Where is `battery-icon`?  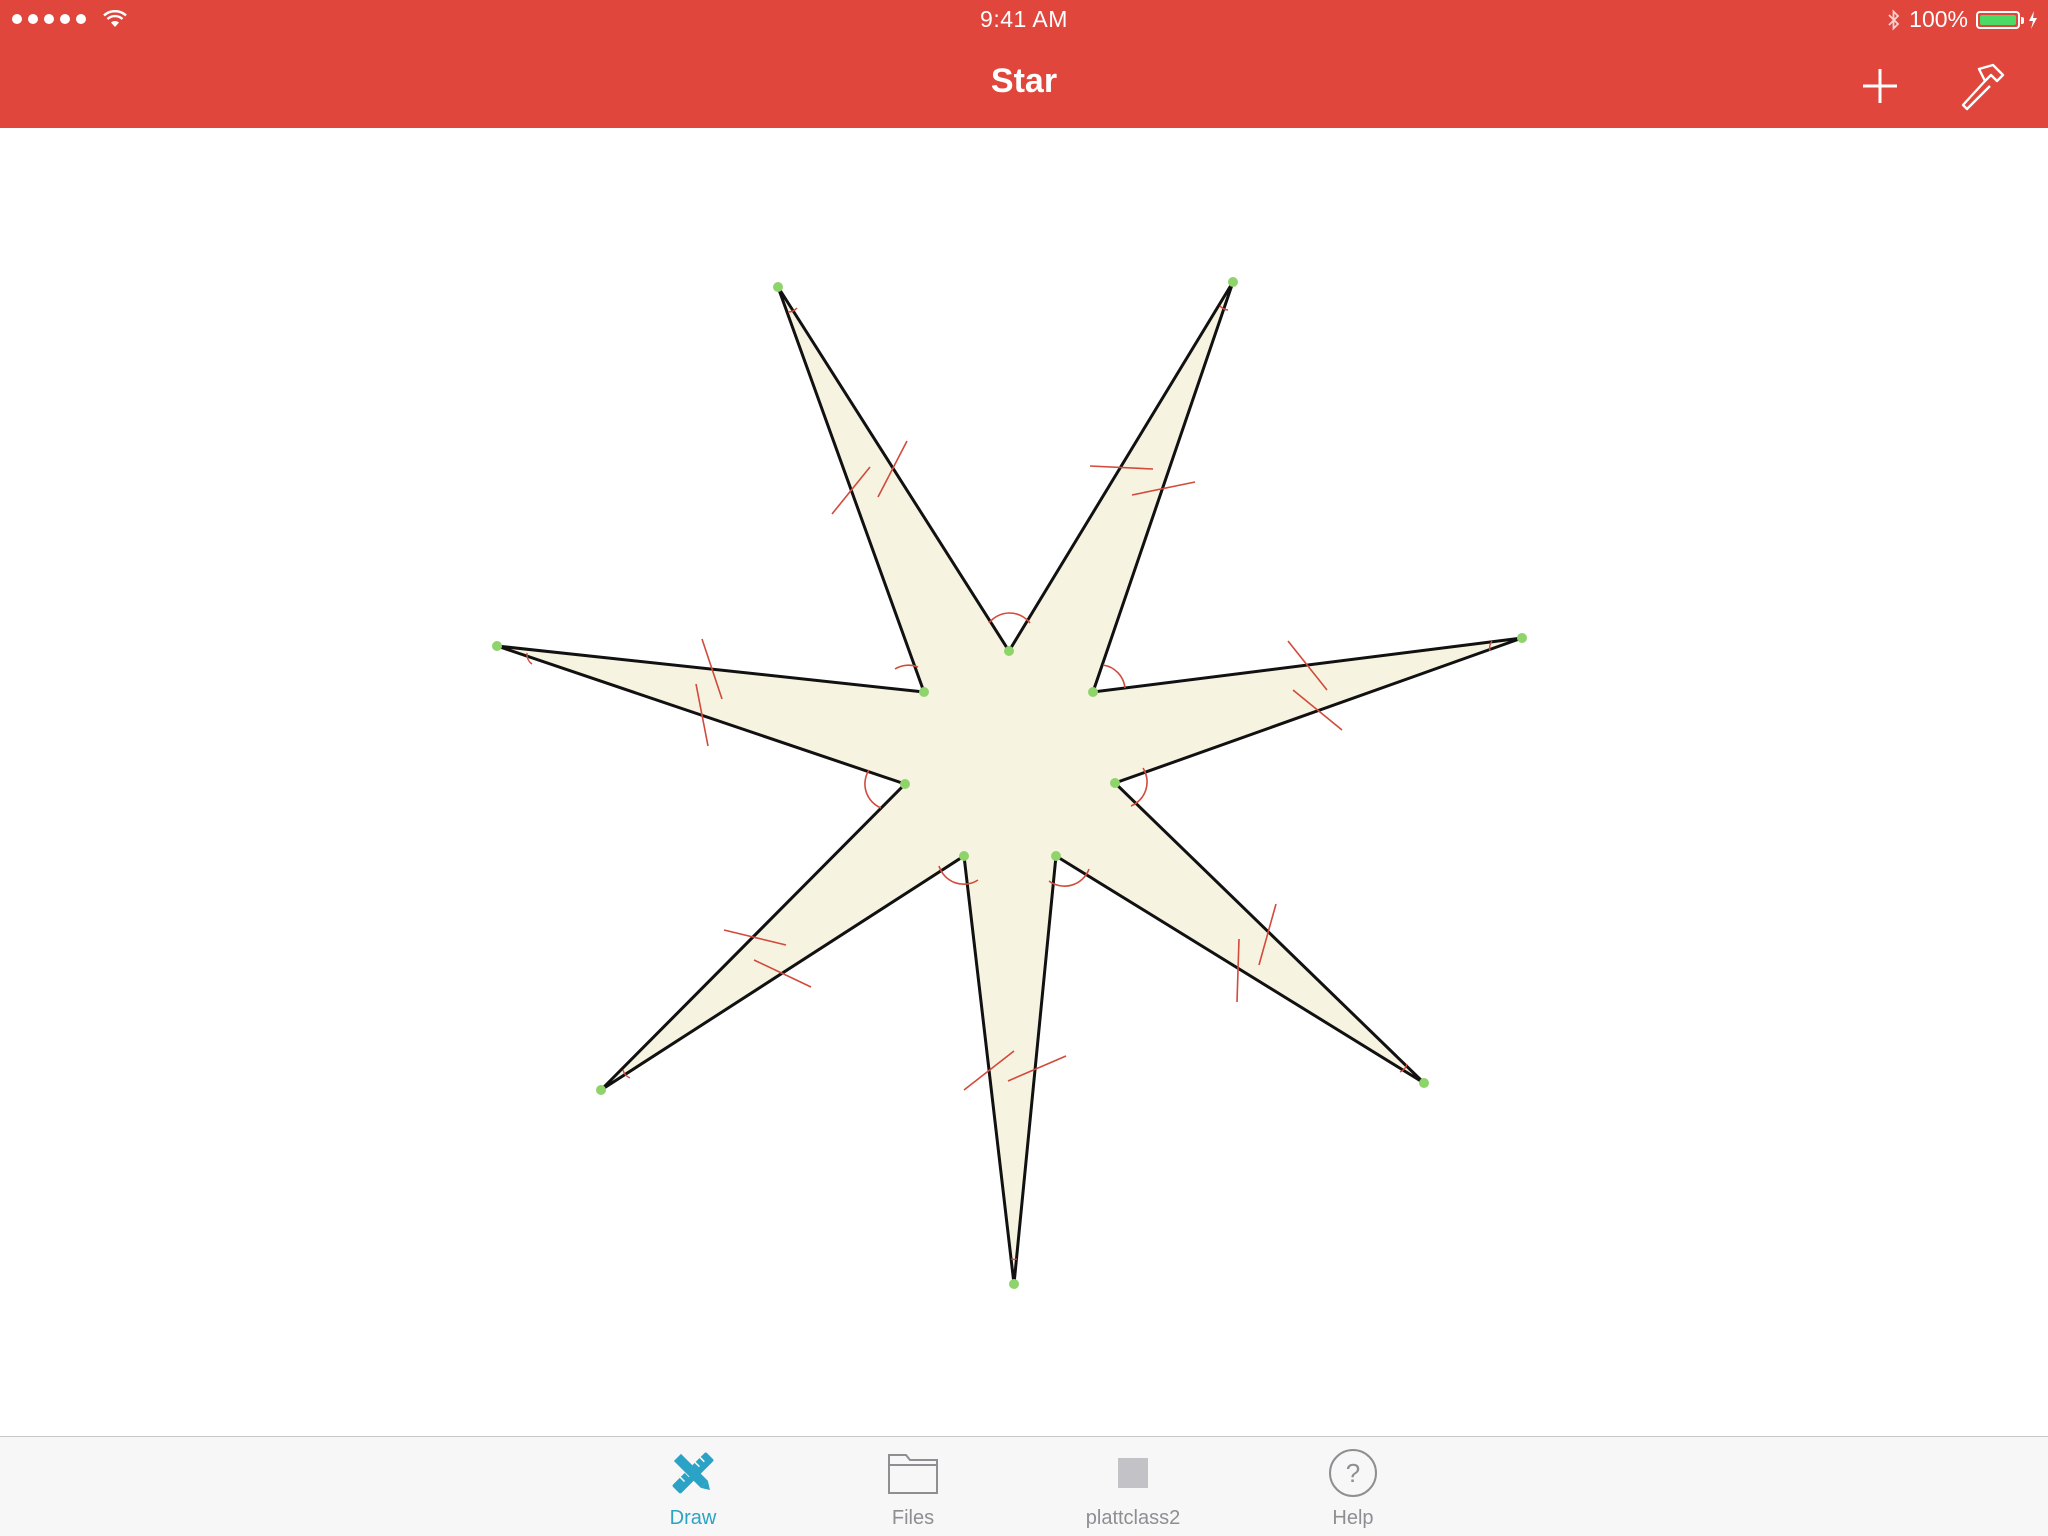 battery-icon is located at coordinates (2000, 19).